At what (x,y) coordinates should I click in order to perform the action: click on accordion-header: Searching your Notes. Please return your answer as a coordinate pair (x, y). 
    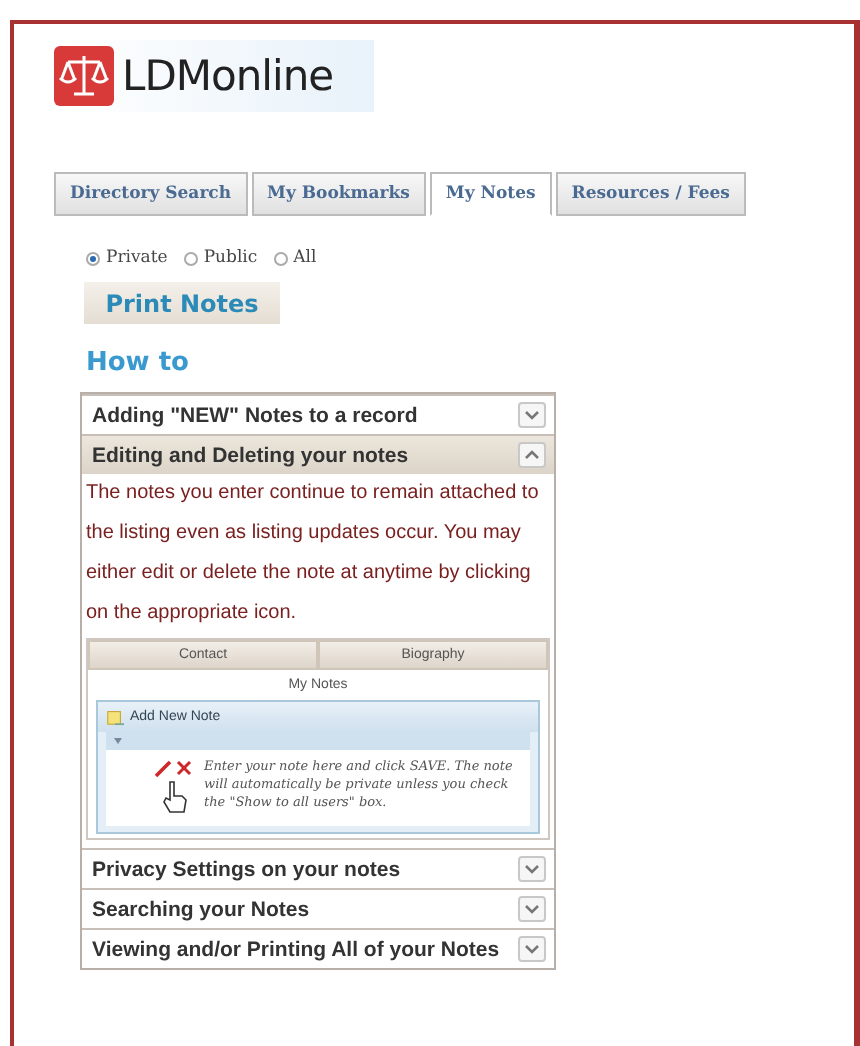
    Looking at the image, I should click on (318, 908).